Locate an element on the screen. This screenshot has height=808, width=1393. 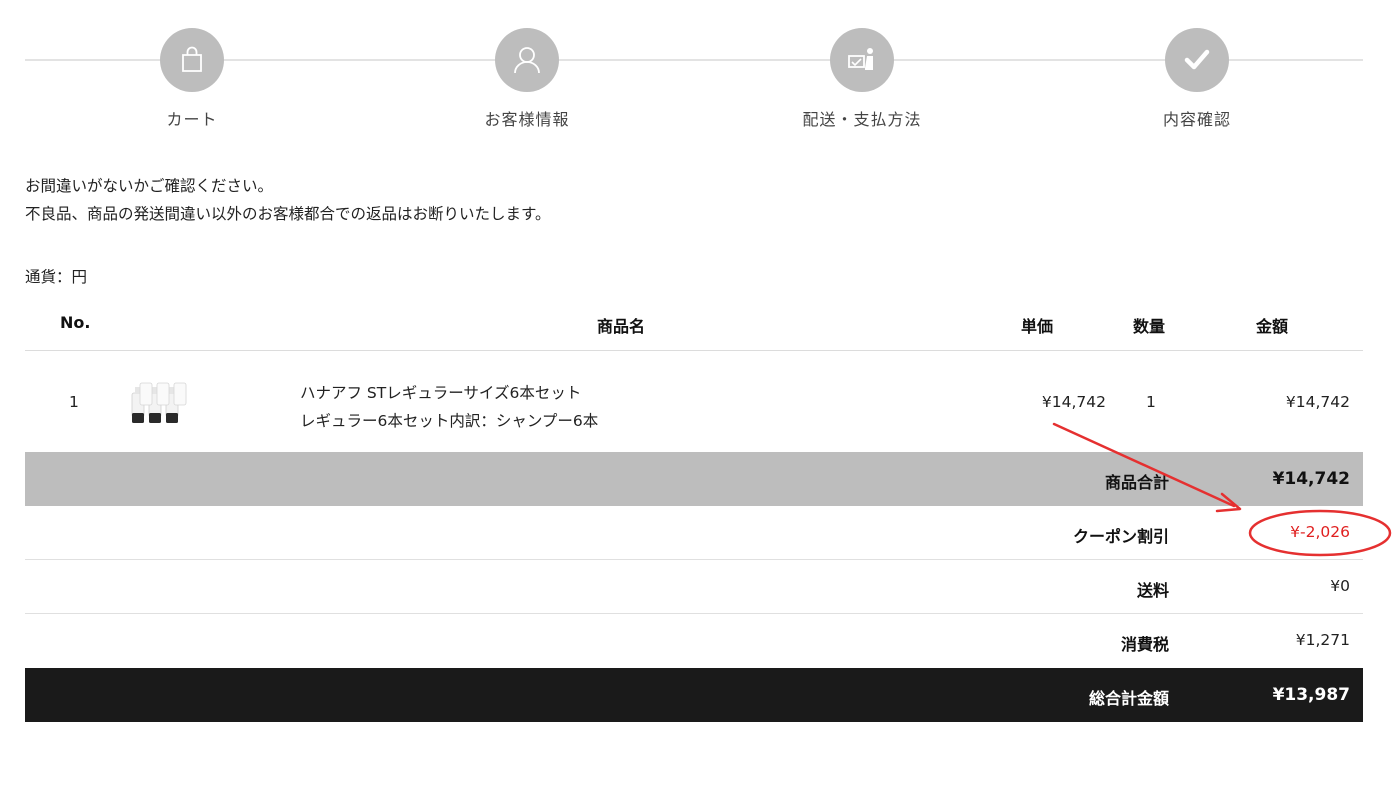
user-icon is located at coordinates (527, 60).